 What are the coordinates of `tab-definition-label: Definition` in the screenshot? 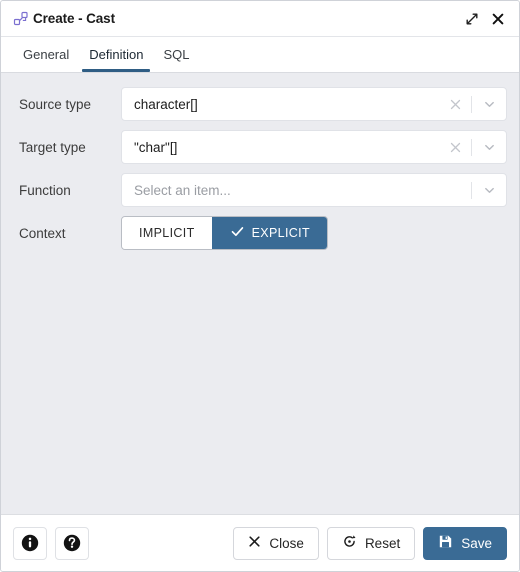 It's located at (116, 54).